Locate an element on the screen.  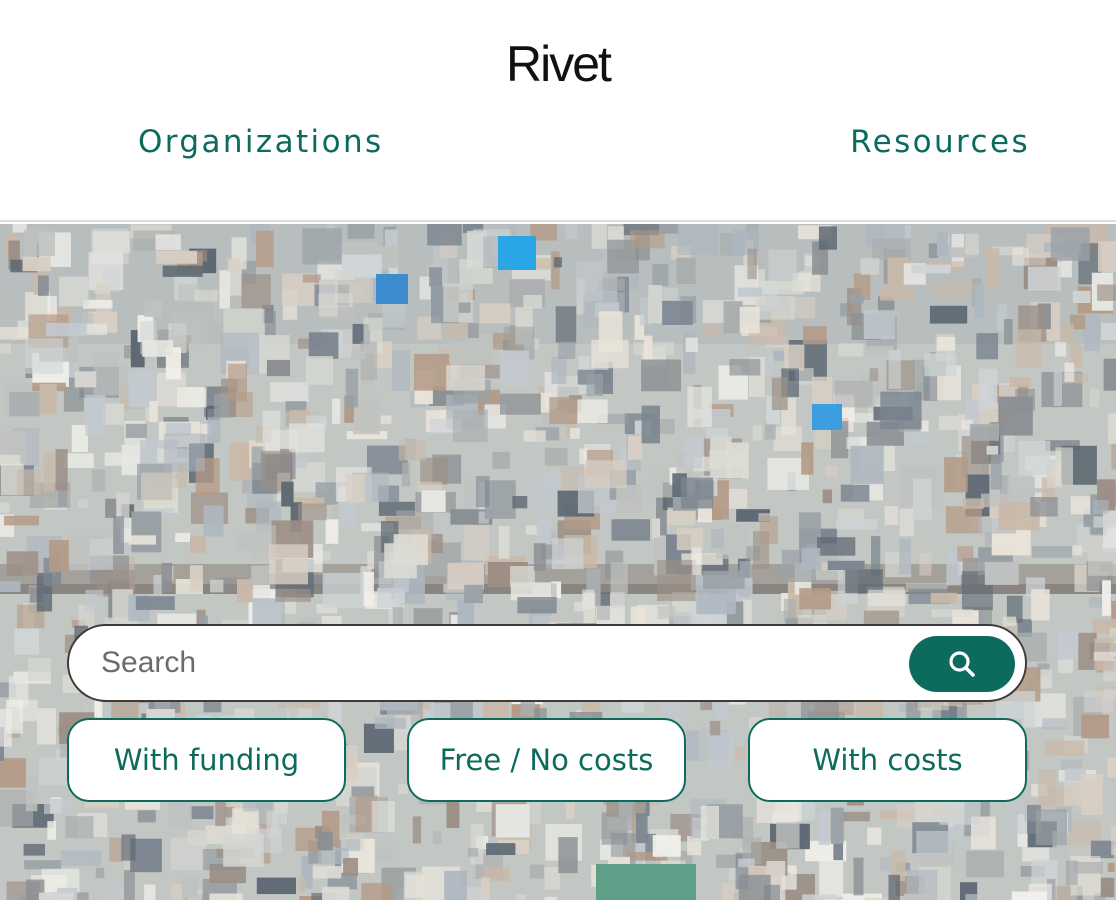
nav-resources: Resources is located at coordinates (940, 142).